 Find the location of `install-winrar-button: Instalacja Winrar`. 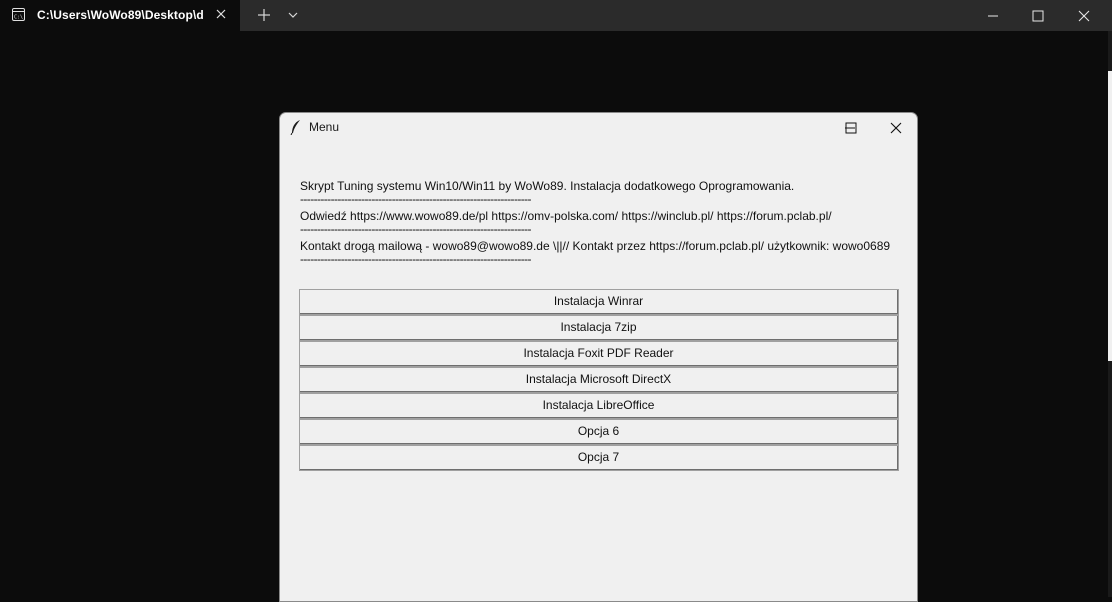

install-winrar-button: Instalacja Winrar is located at coordinates (599, 302).